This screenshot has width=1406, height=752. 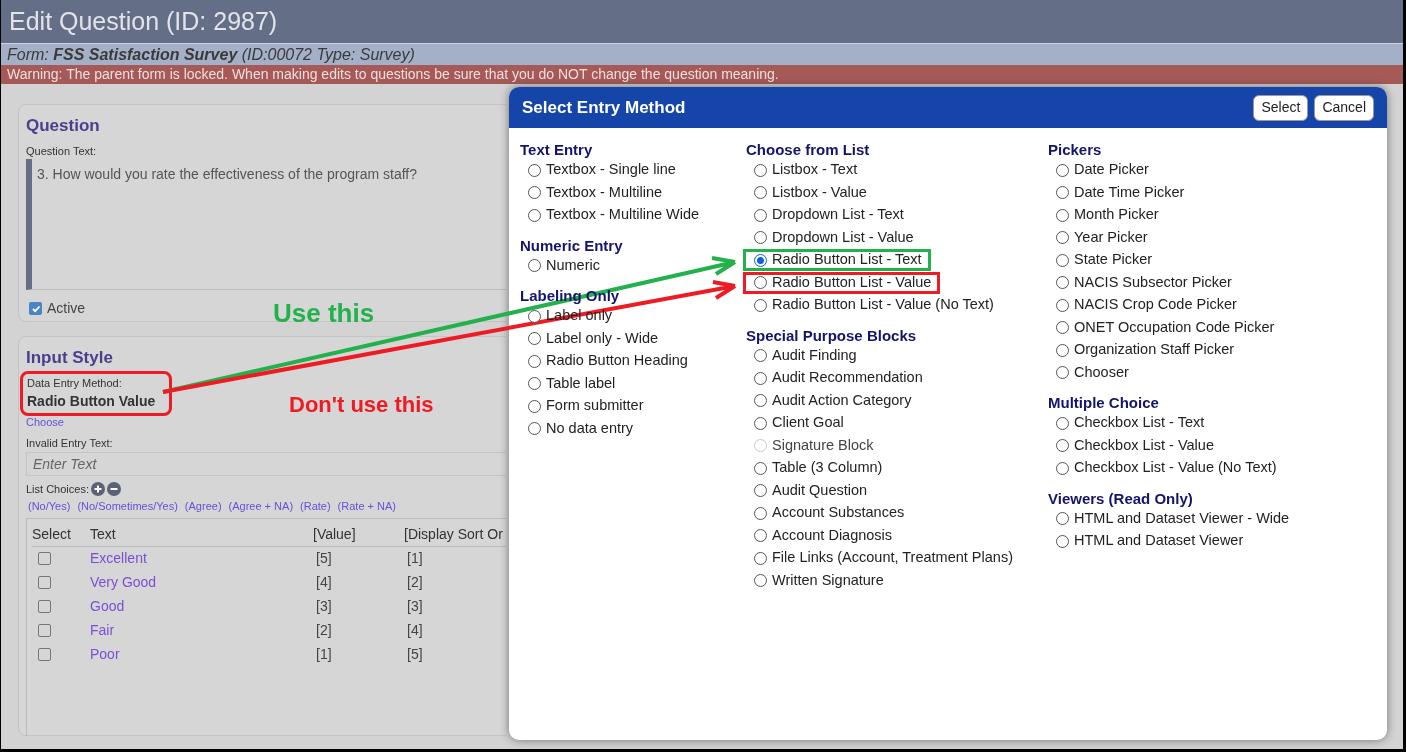 I want to click on radio-option: Month Picker, so click(x=1106, y=215).